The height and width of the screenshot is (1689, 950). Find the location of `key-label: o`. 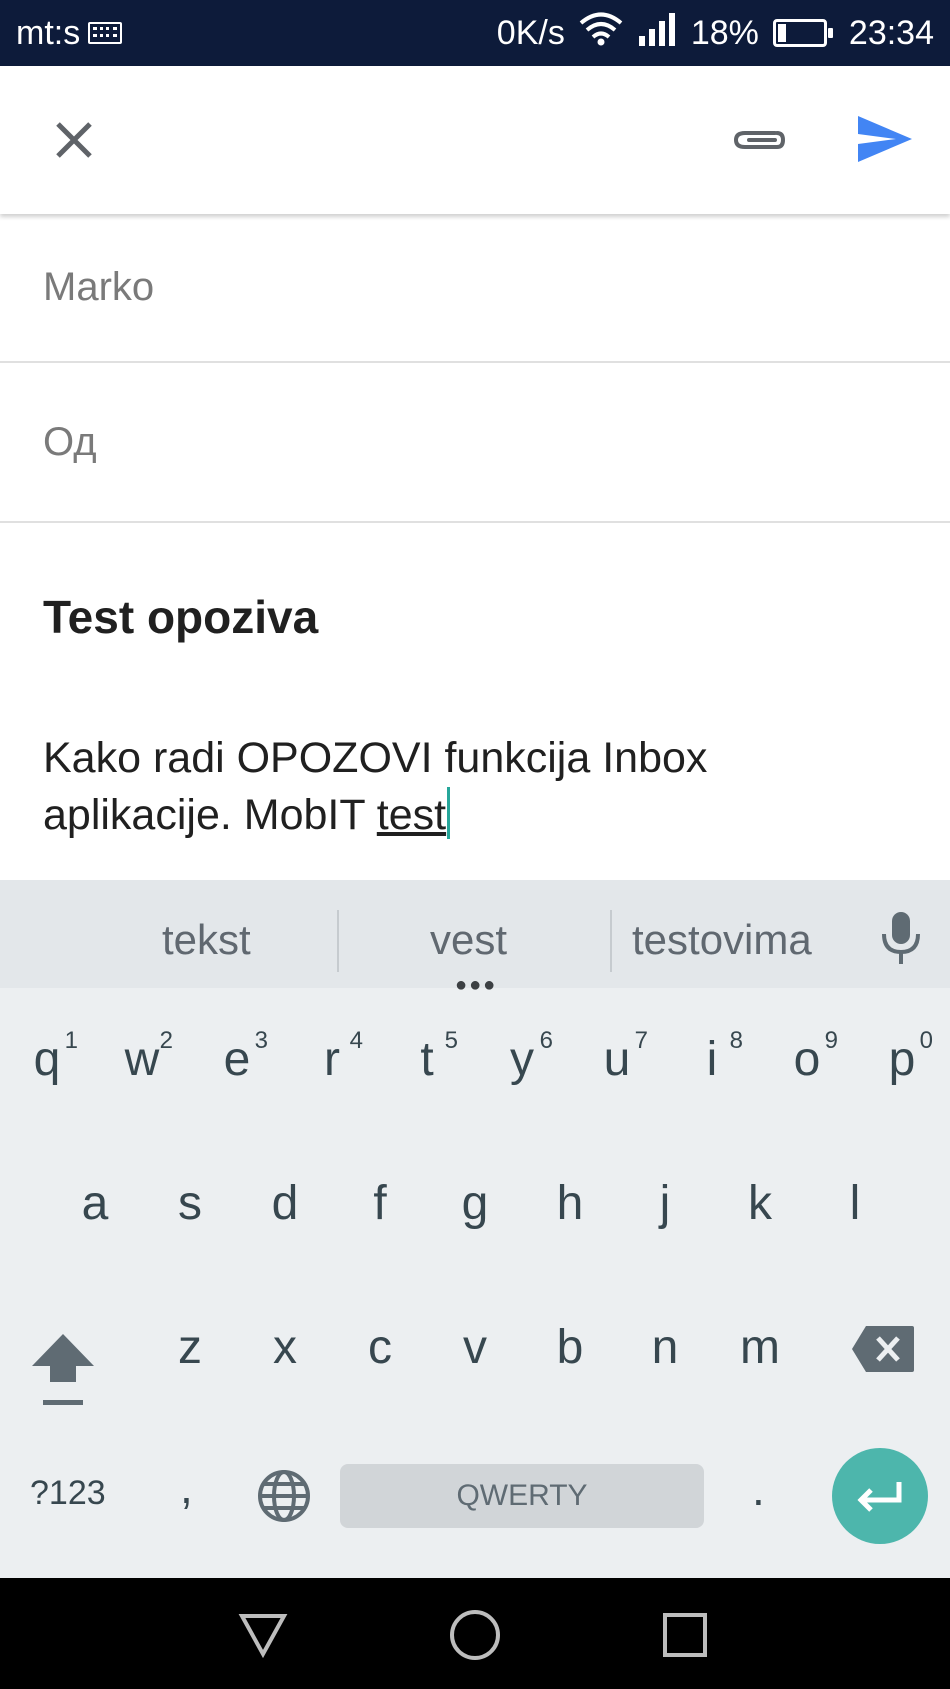

key-label: o is located at coordinates (807, 1059).